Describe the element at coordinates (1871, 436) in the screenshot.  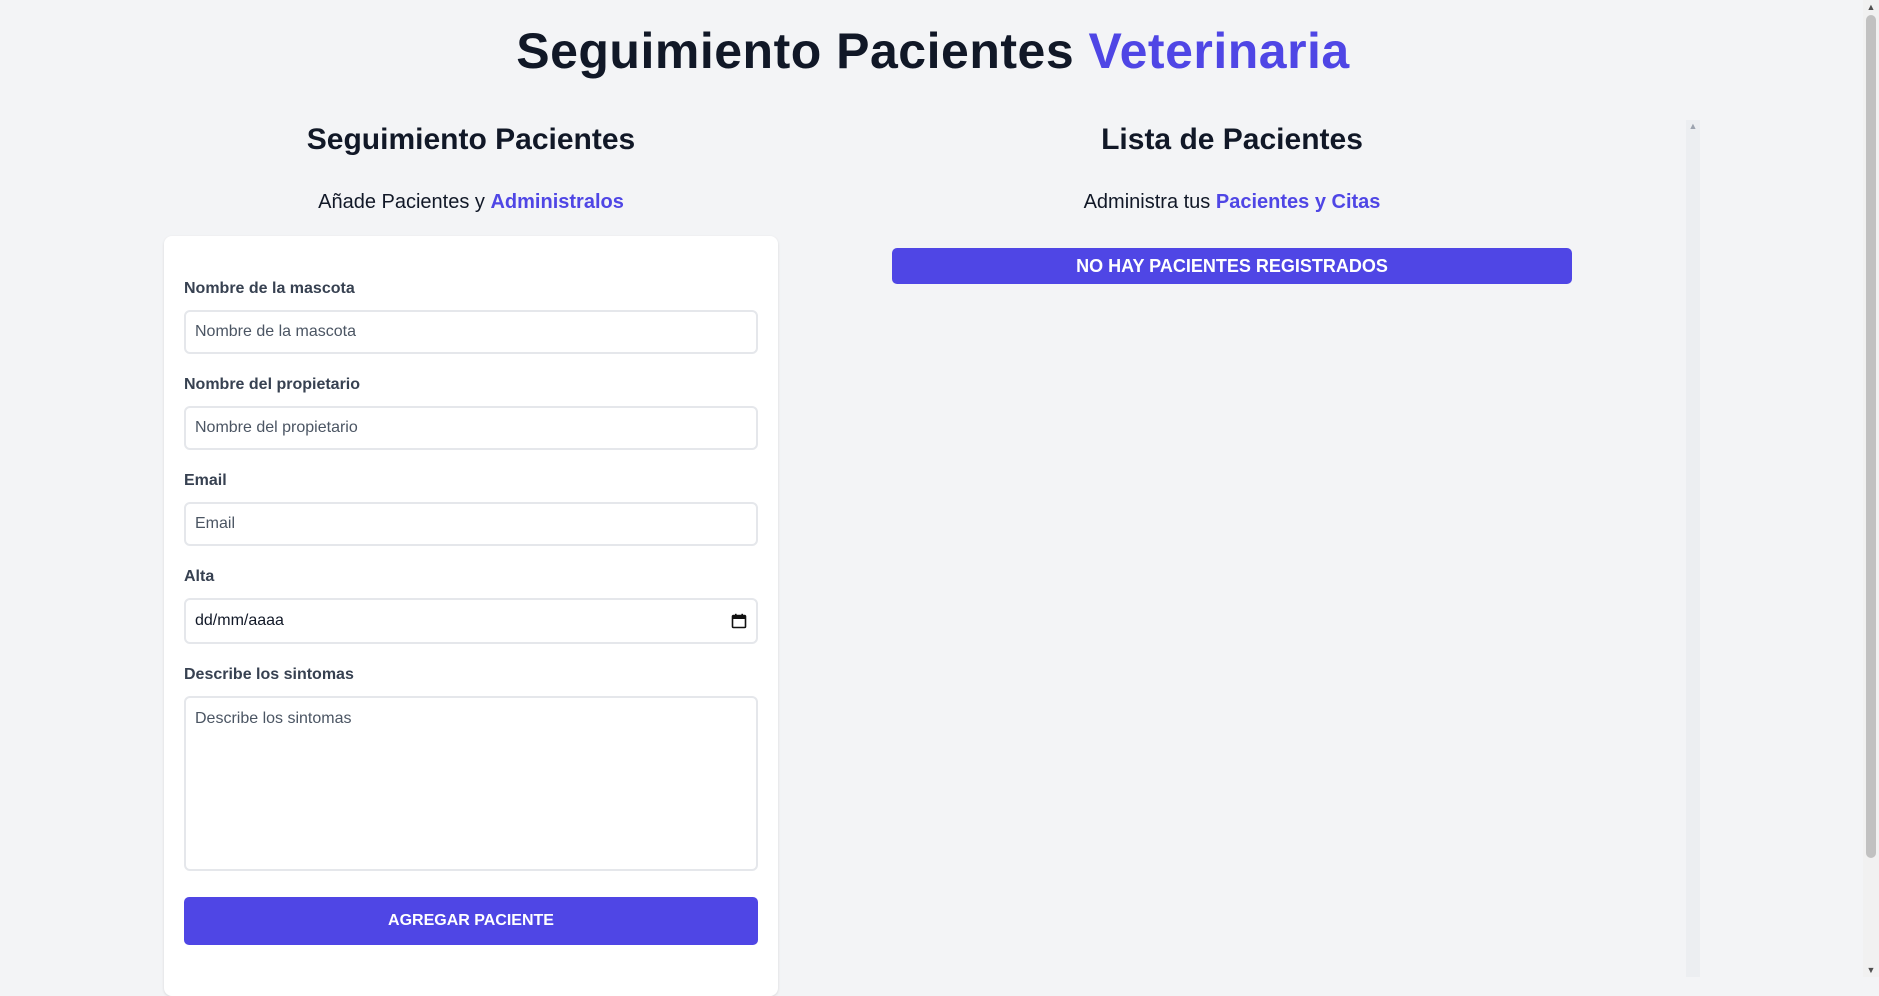
I see `scrollbar-thumb` at that location.